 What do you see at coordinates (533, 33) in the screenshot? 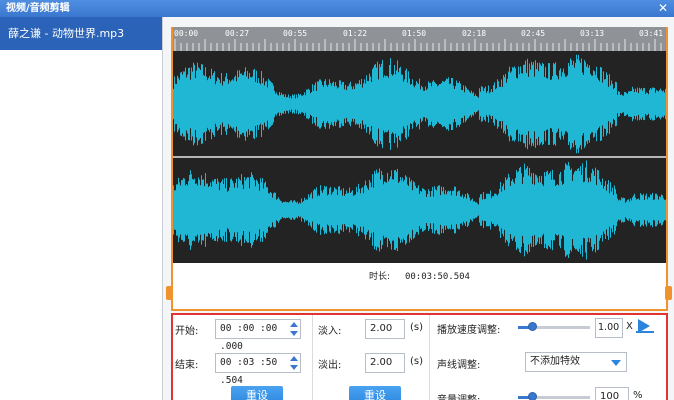
I see `tick-label: 02:45` at bounding box center [533, 33].